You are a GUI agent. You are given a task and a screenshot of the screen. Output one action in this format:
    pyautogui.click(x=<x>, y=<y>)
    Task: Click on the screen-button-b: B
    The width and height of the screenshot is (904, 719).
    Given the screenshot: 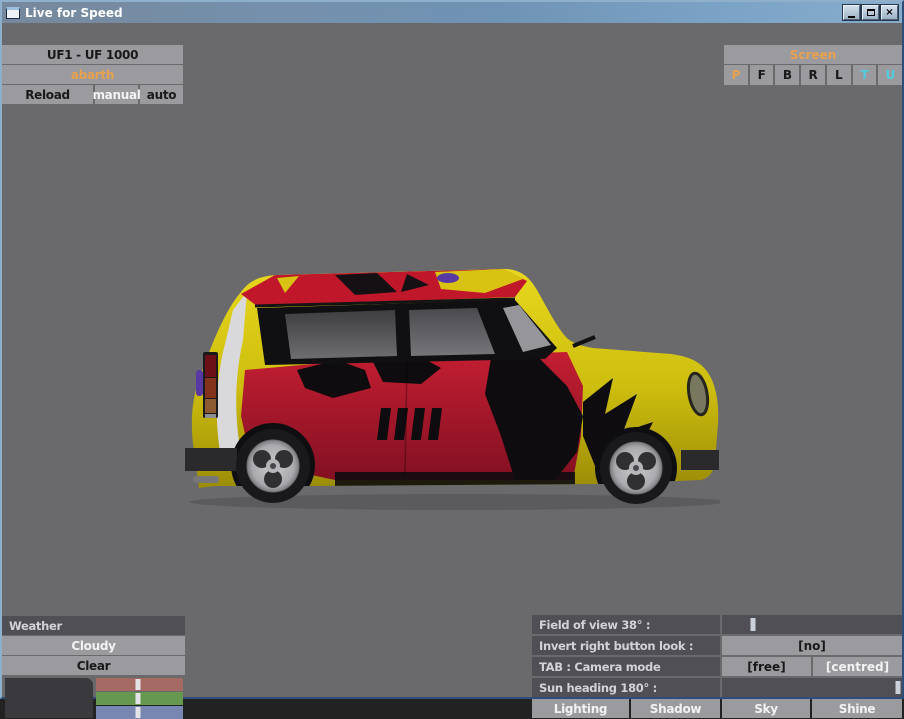 What is the action you would take?
    pyautogui.click(x=787, y=75)
    